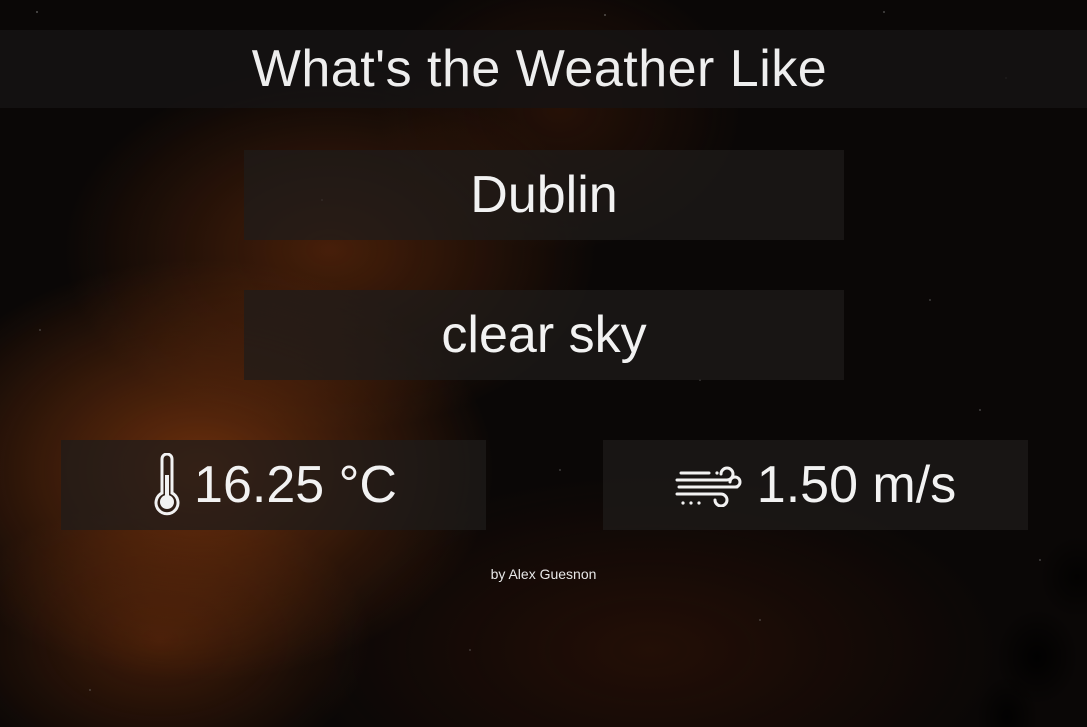 The height and width of the screenshot is (727, 1087). What do you see at coordinates (295, 485) in the screenshot?
I see `temperature-value: 16.25 °C` at bounding box center [295, 485].